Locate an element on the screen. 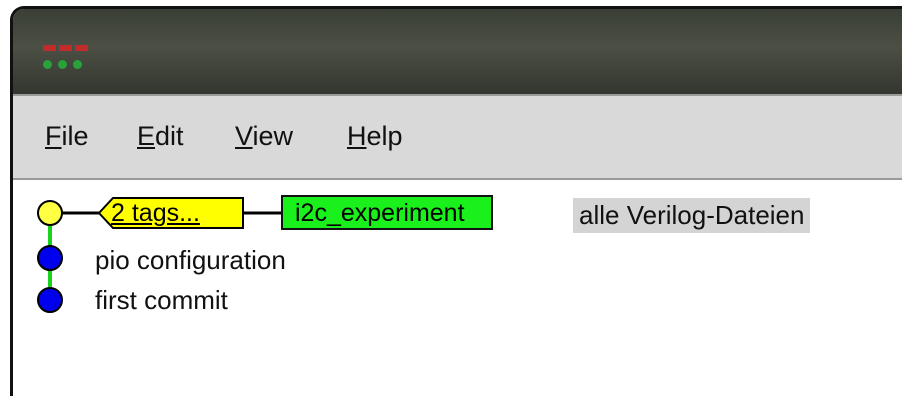 The height and width of the screenshot is (396, 902). close-control-row is located at coordinates (73, 48).